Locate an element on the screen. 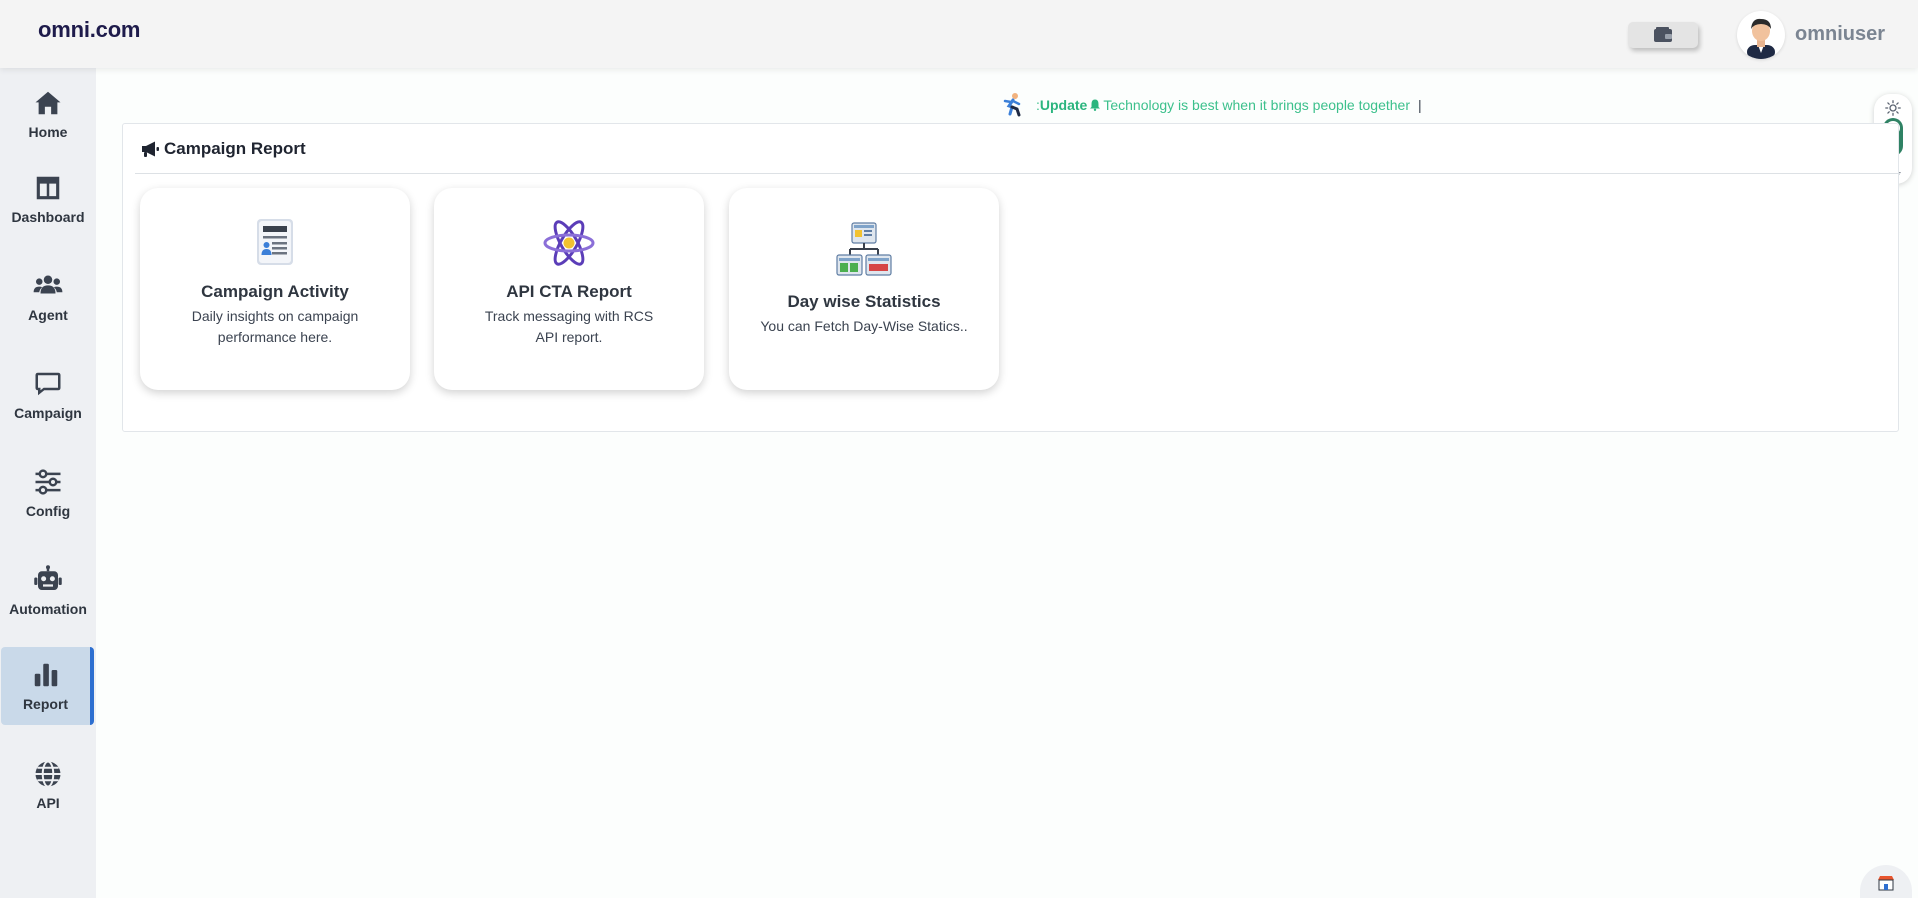  card-description: You can Fetch Day-Wise Statics.. is located at coordinates (864, 326).